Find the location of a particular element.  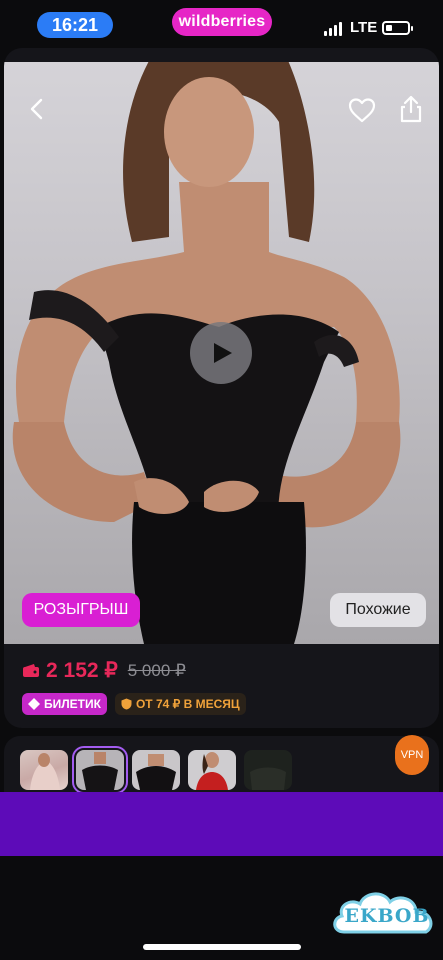

share-button is located at coordinates (411, 109).